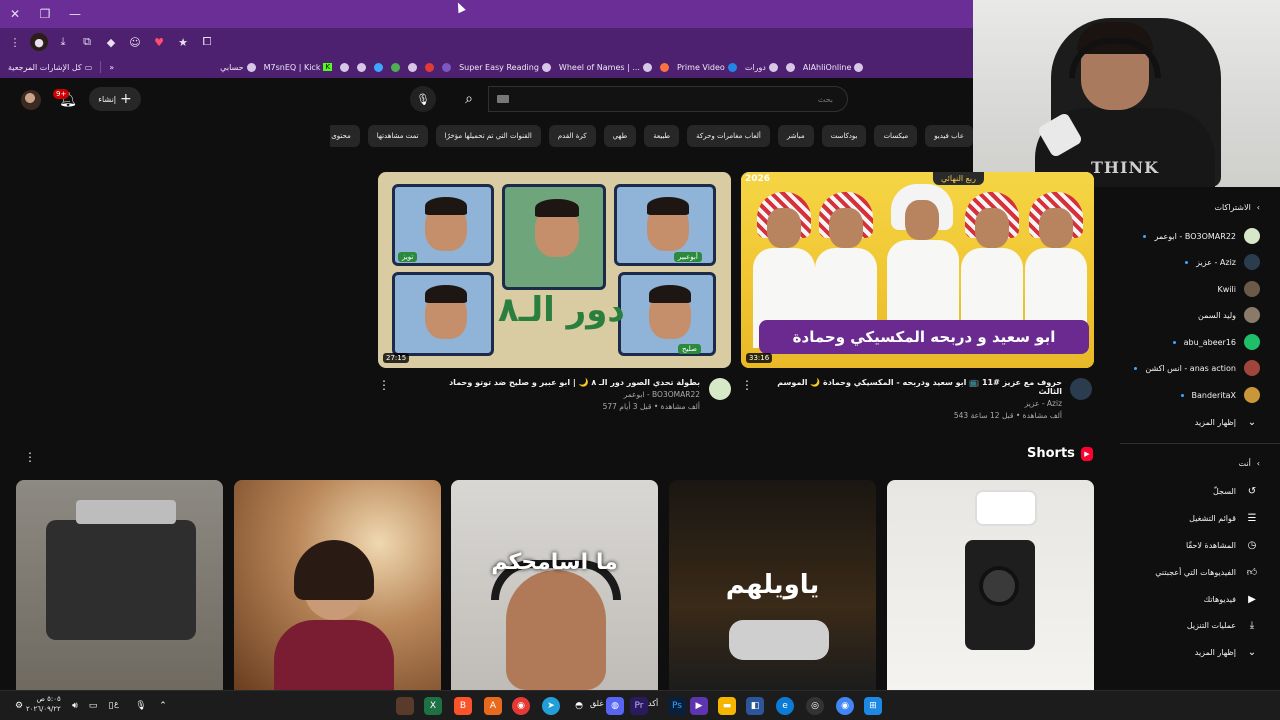 The image size is (1280, 720). I want to click on subscription-item: abu_abeer16, so click(1188, 342).